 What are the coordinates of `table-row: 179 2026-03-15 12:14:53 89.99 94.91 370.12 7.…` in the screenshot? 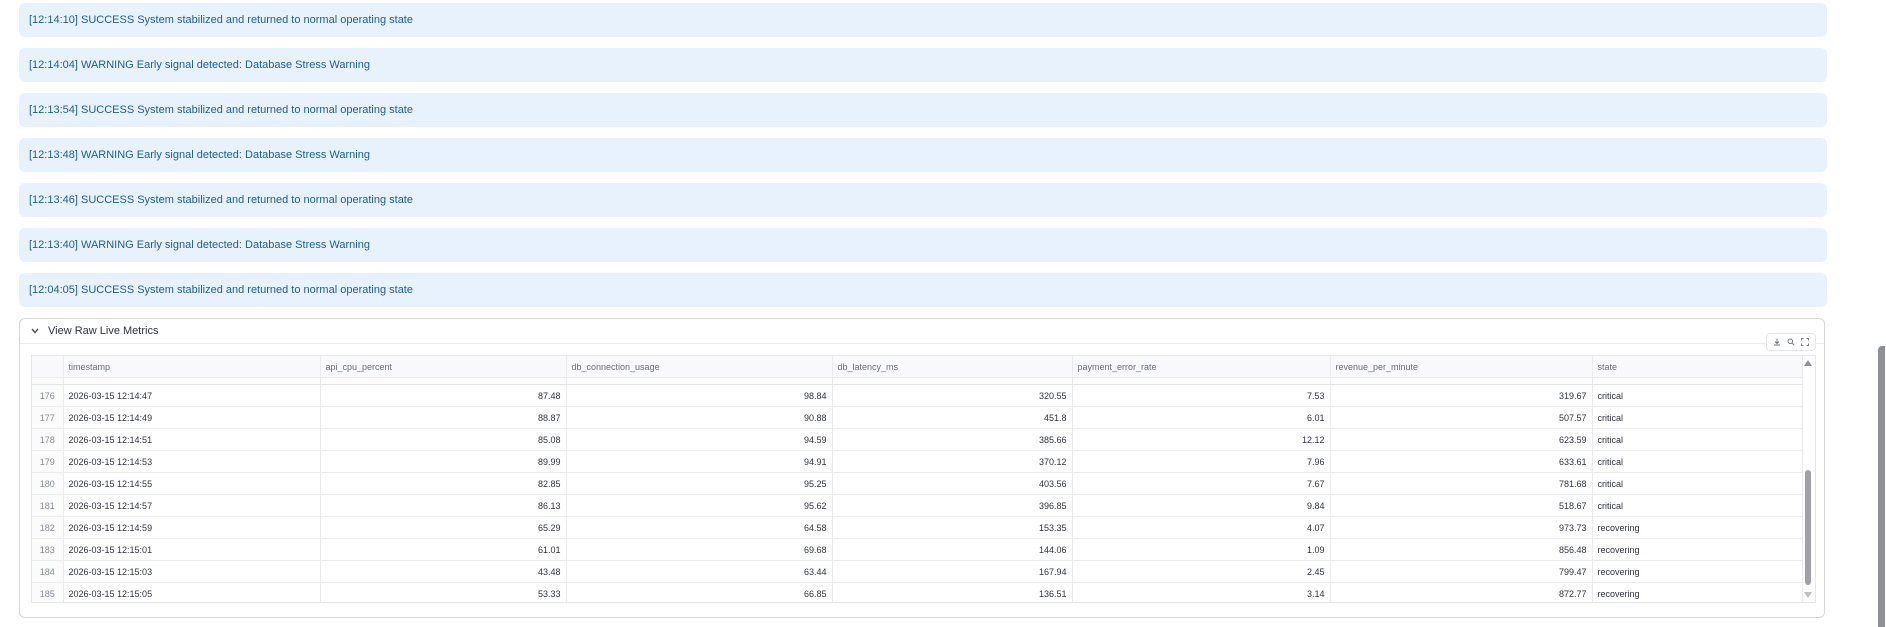 It's located at (917, 461).